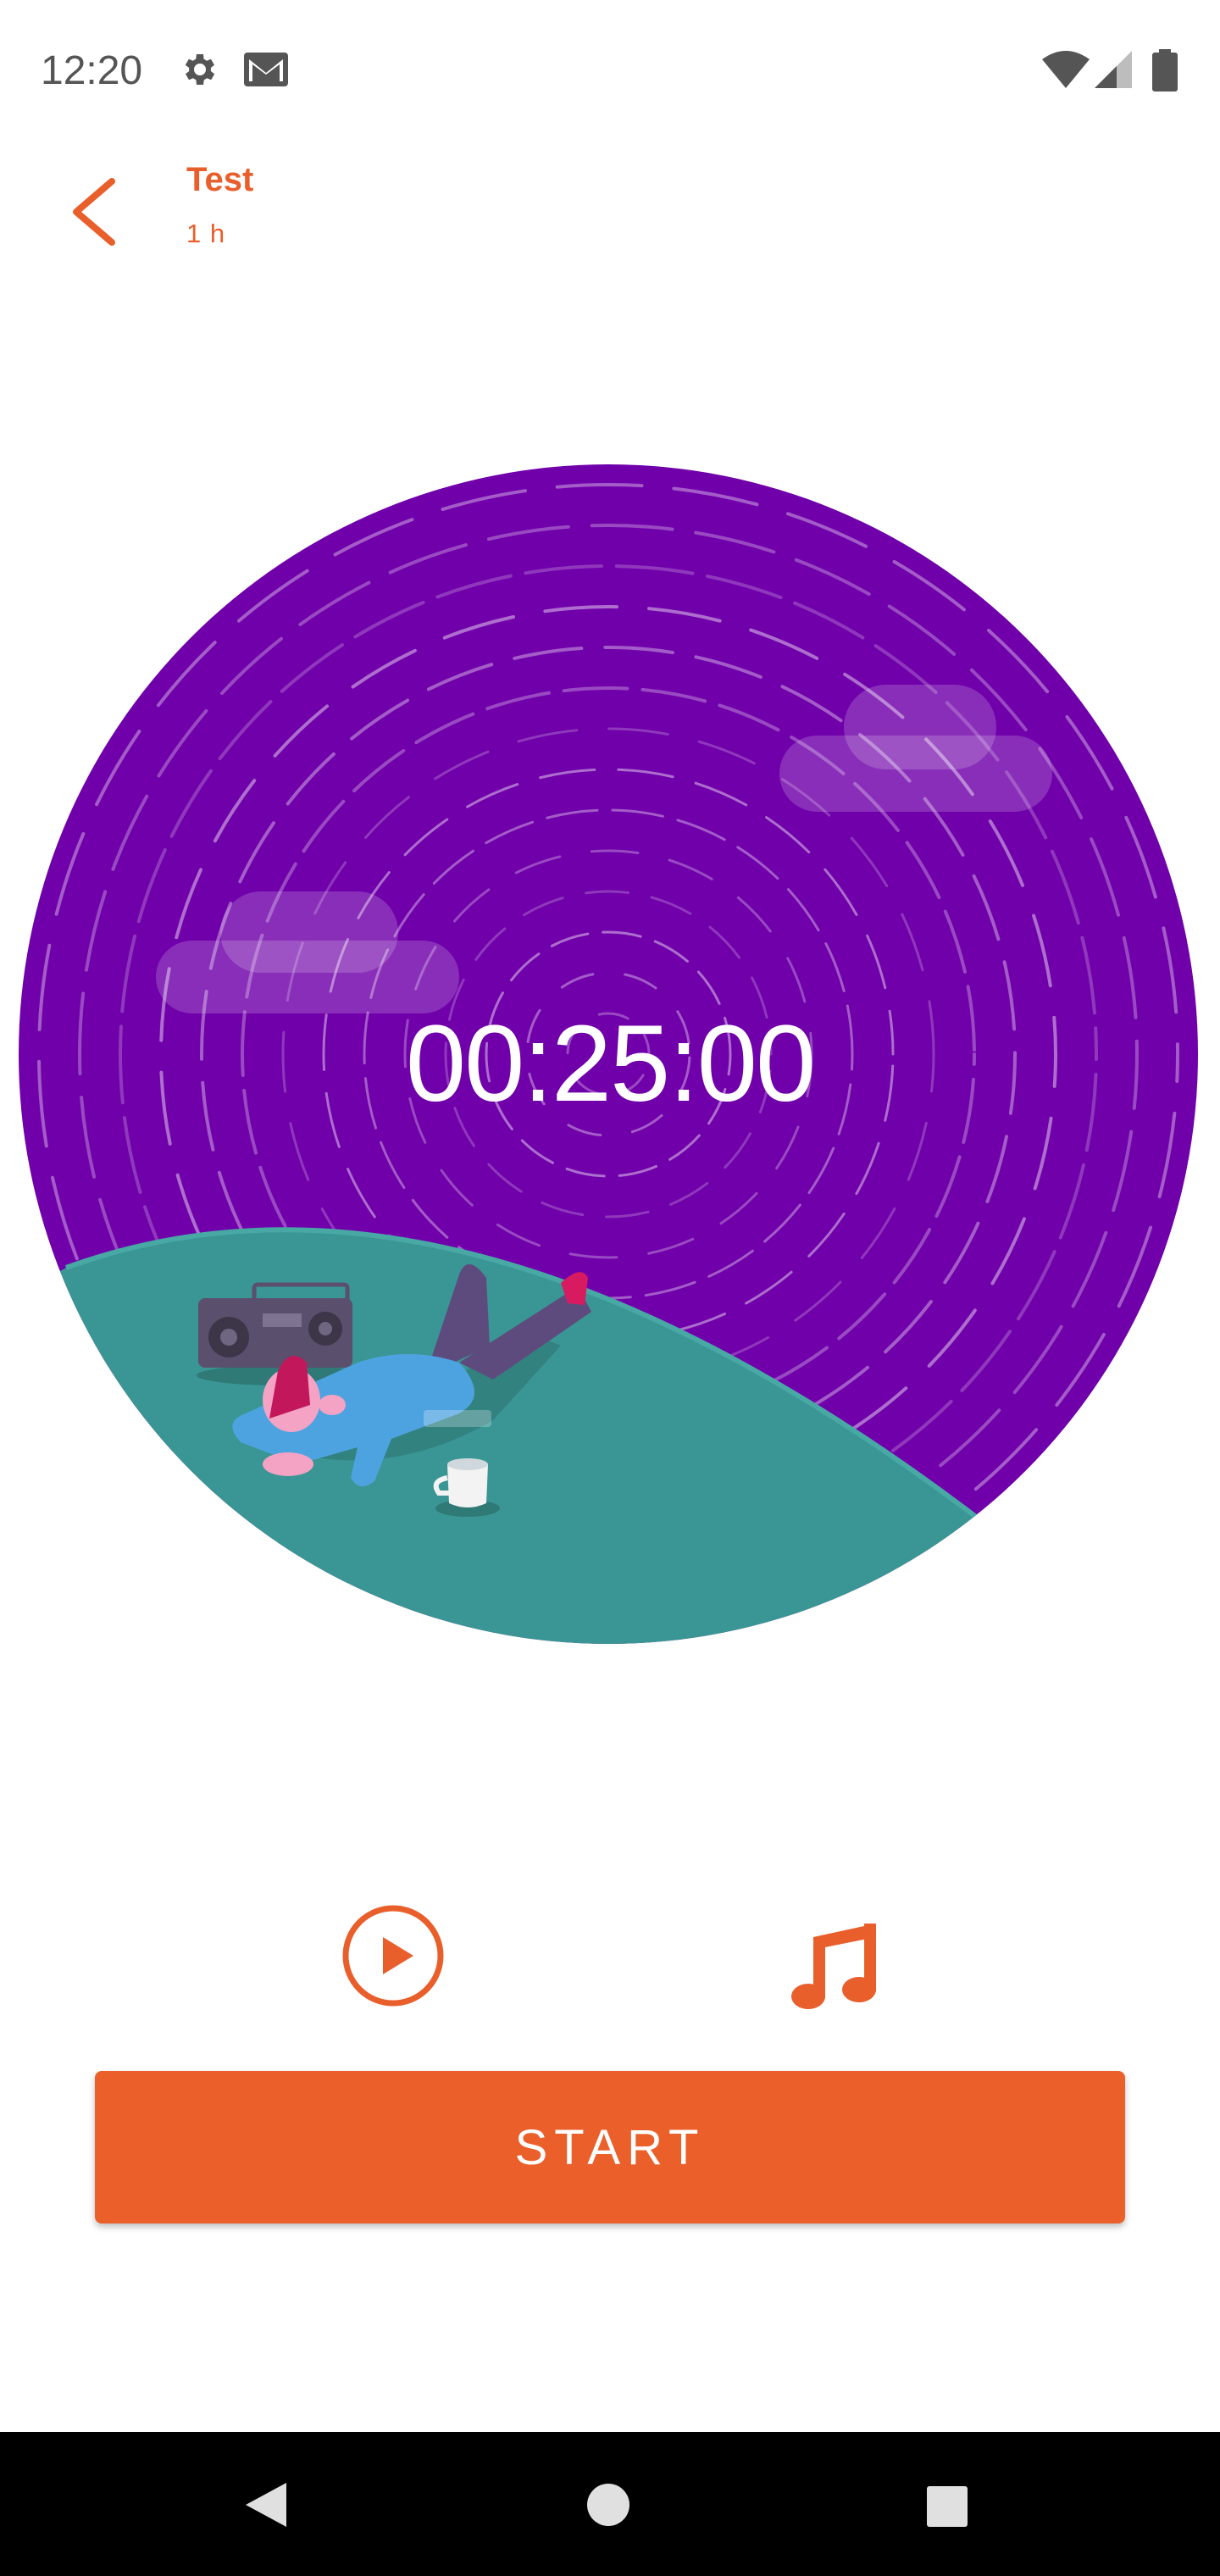 Image resolution: width=1220 pixels, height=2576 pixels. I want to click on preview-button, so click(393, 1955).